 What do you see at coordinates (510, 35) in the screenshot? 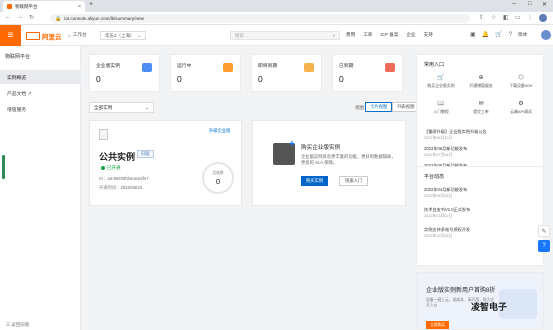
I see `help-icon: ?` at bounding box center [510, 35].